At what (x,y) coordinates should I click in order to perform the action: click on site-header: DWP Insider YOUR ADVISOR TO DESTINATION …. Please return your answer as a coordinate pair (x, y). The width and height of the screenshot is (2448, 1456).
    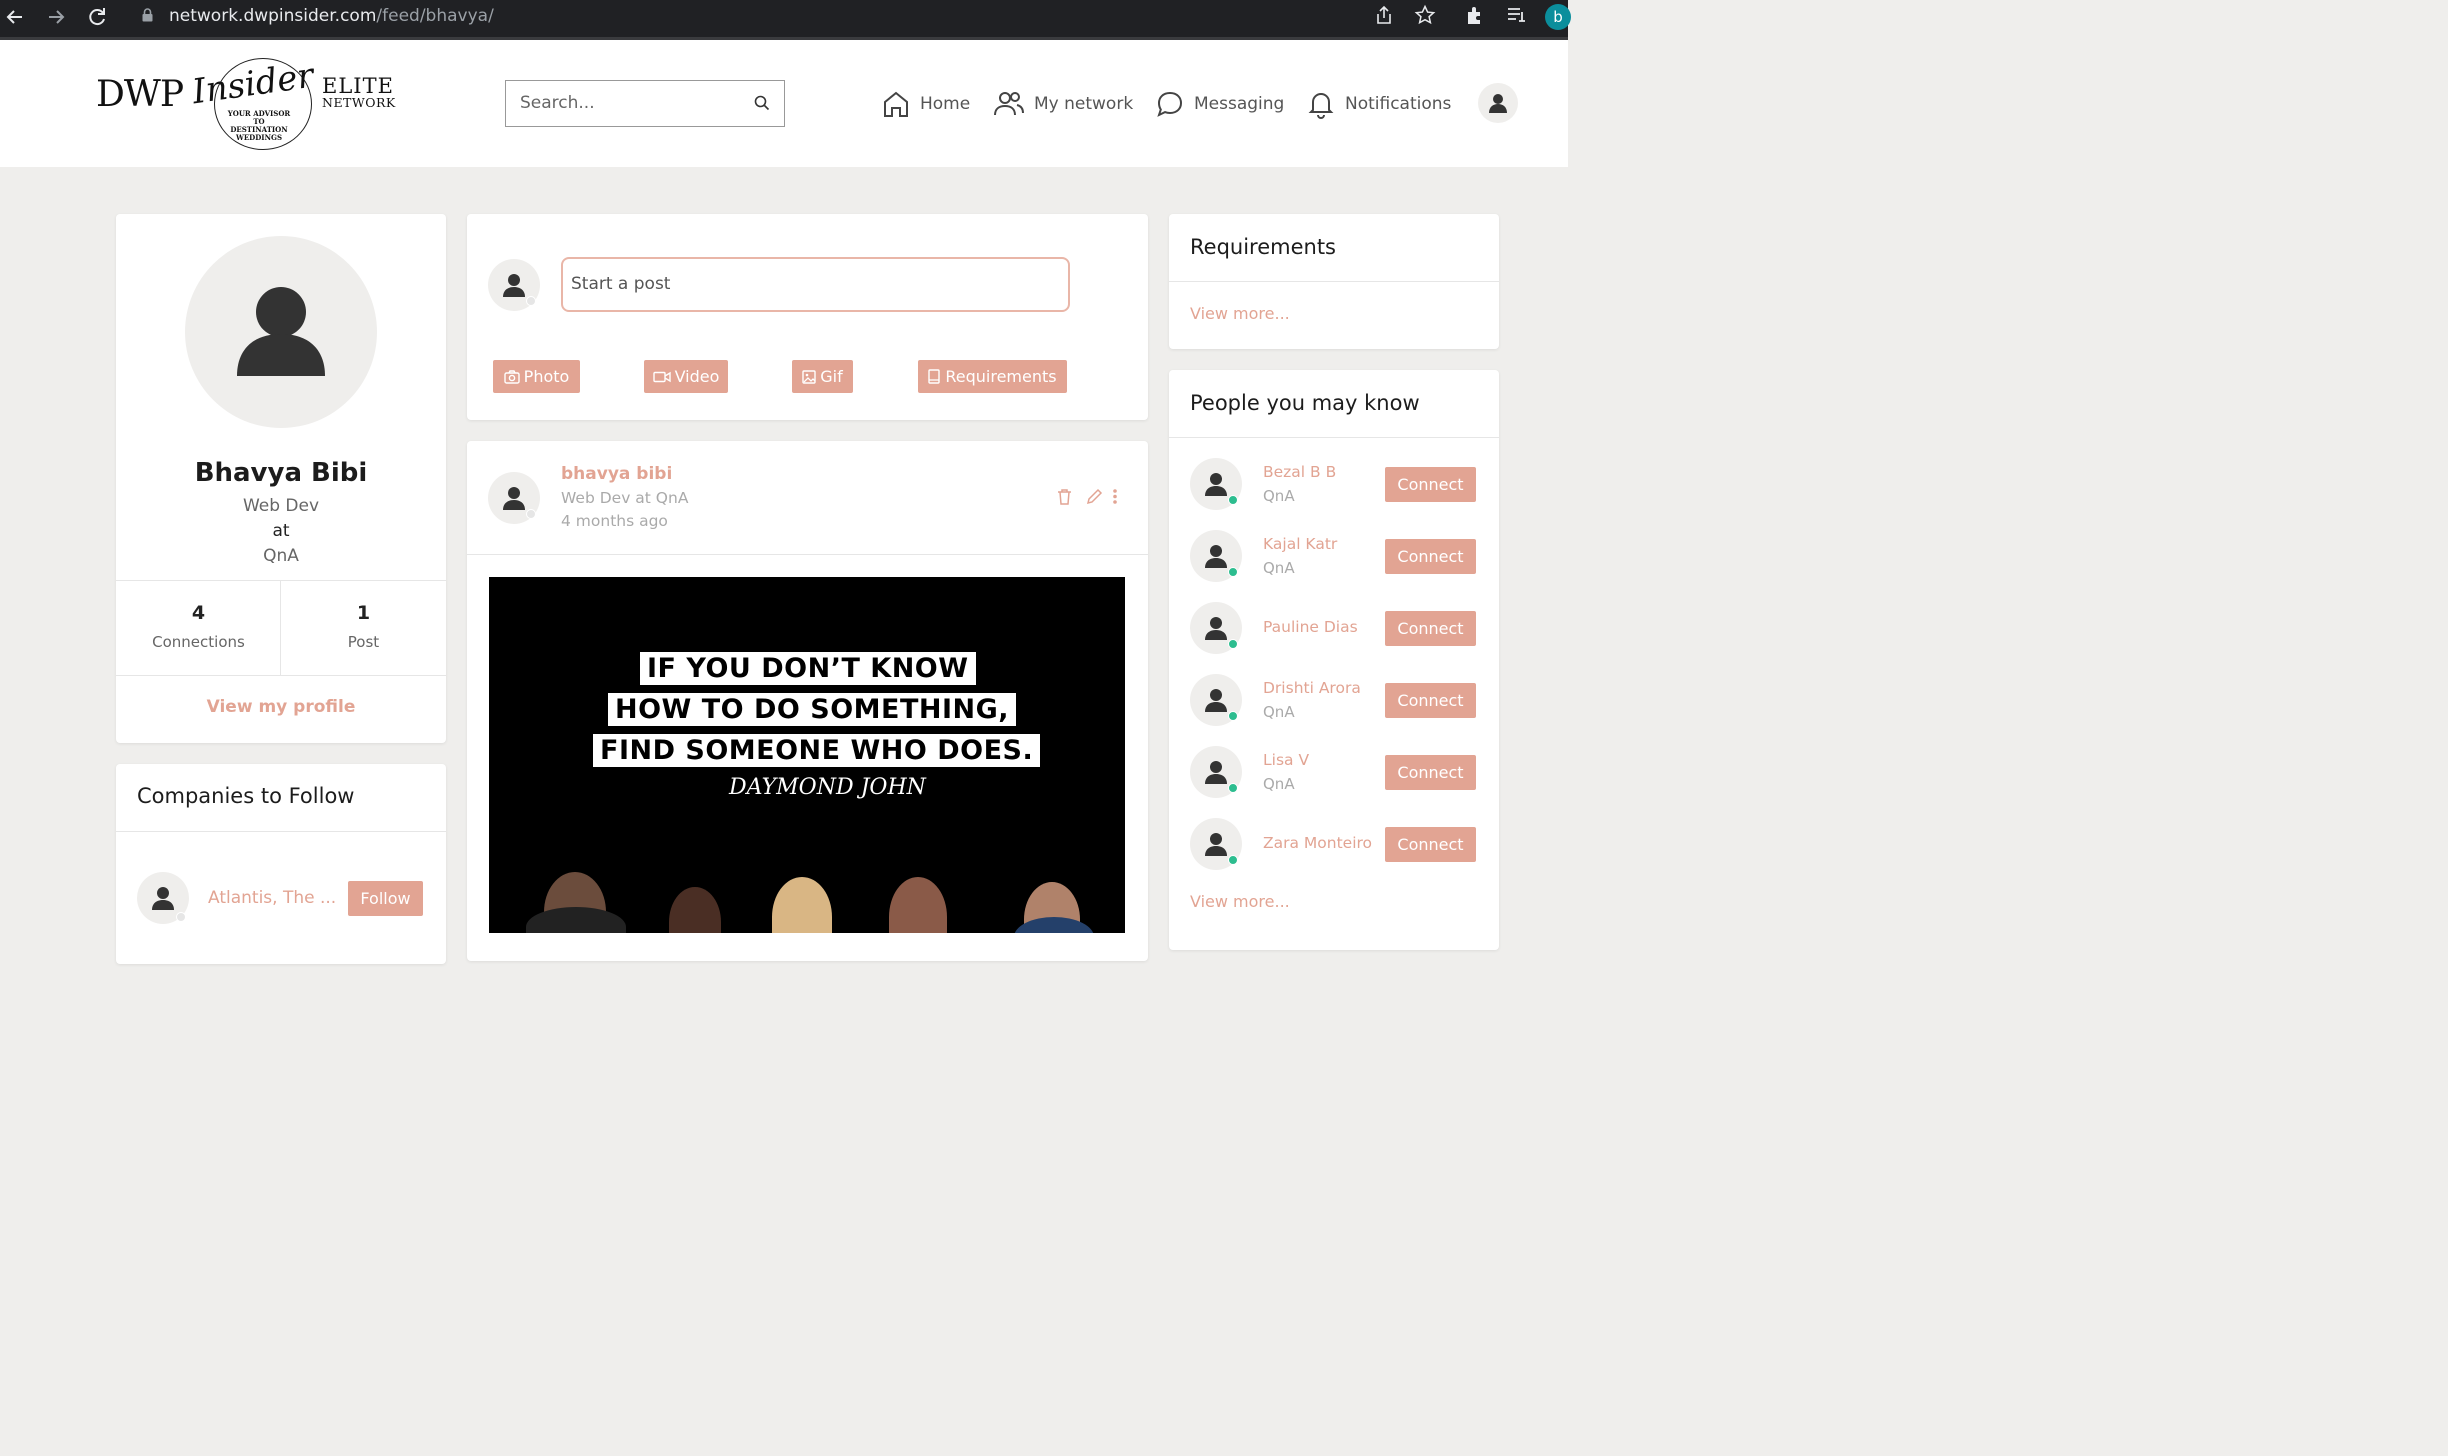
    Looking at the image, I should click on (784, 103).